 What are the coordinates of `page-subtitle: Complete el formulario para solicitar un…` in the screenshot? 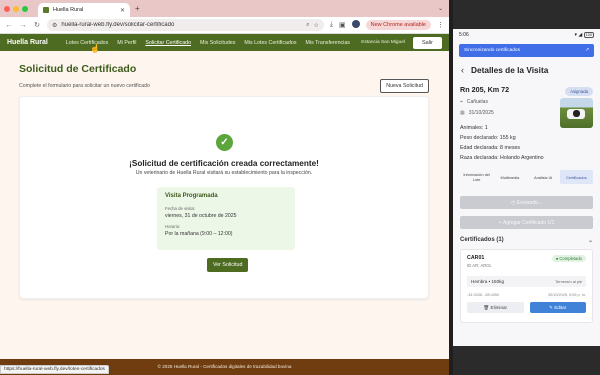 It's located at (84, 86).